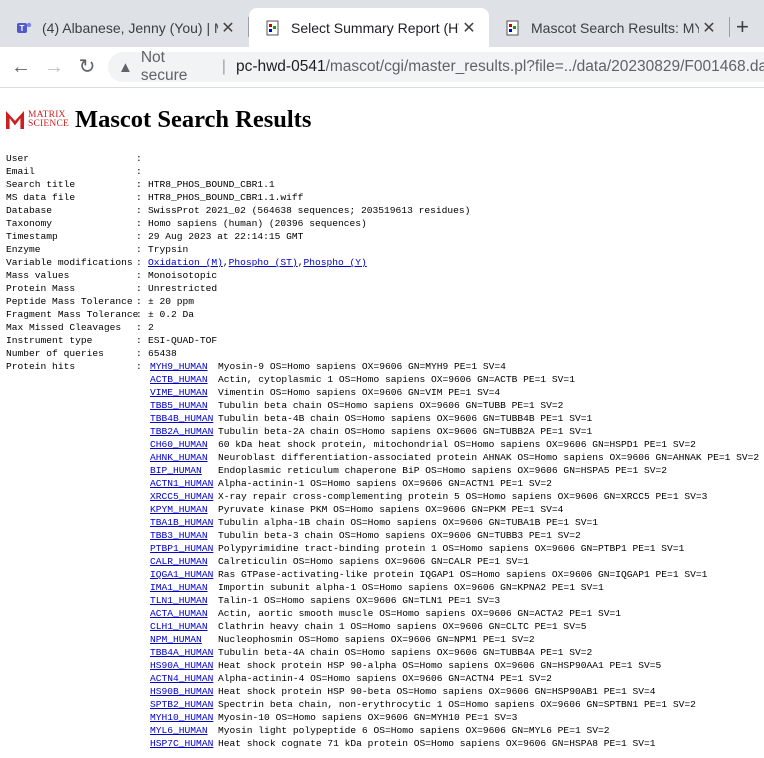 This screenshot has height=758, width=764. What do you see at coordinates (155, 197) in the screenshot?
I see `meta-row-data-file: MS data file: HTR8_PHOS_BOUND_CBR1.1.wiff` at bounding box center [155, 197].